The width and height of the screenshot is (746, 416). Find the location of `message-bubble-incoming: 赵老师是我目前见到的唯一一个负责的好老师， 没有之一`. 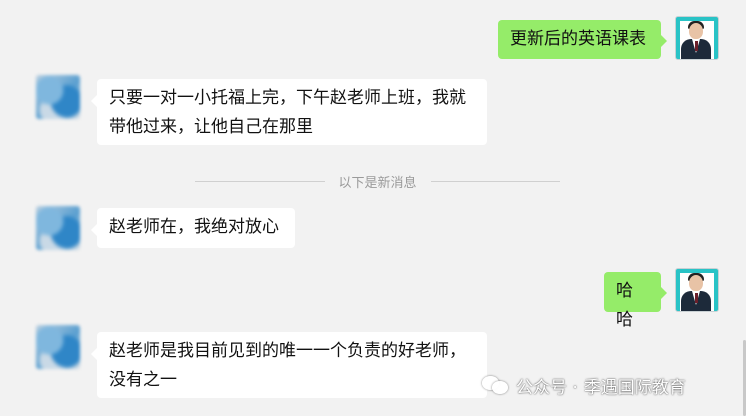

message-bubble-incoming: 赵老师是我目前见到的唯一一个负责的好老师， 没有之一 is located at coordinates (289, 365).